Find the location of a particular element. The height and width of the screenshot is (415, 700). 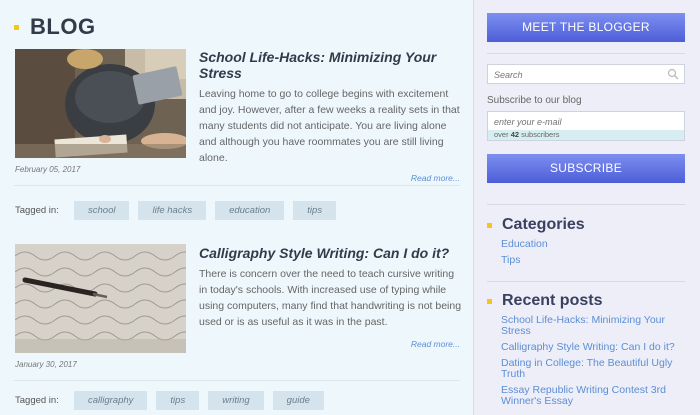

categories-title: Categories is located at coordinates (543, 224).